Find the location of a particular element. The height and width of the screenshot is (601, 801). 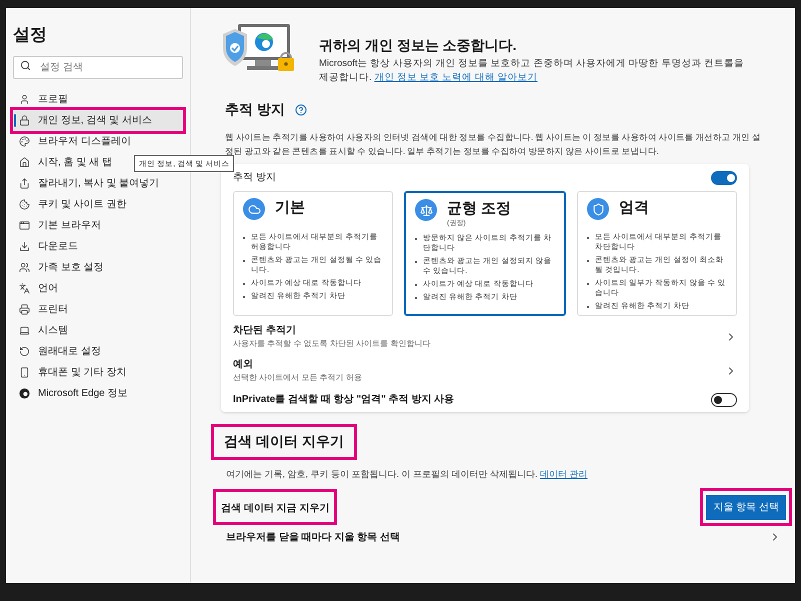

settings-row: 예외 선택한 사이트에서 모든 추적기 허용 is located at coordinates (485, 371).